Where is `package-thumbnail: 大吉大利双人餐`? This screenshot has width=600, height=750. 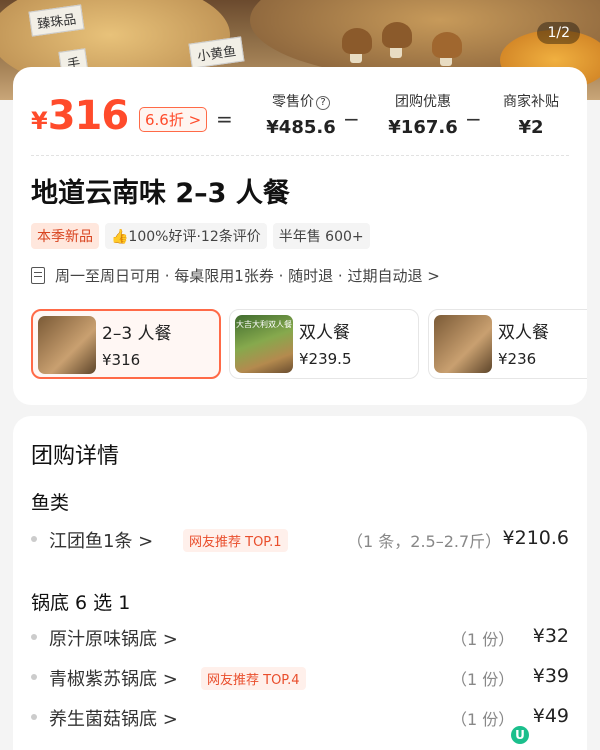 package-thumbnail: 大吉大利双人餐 is located at coordinates (264, 344).